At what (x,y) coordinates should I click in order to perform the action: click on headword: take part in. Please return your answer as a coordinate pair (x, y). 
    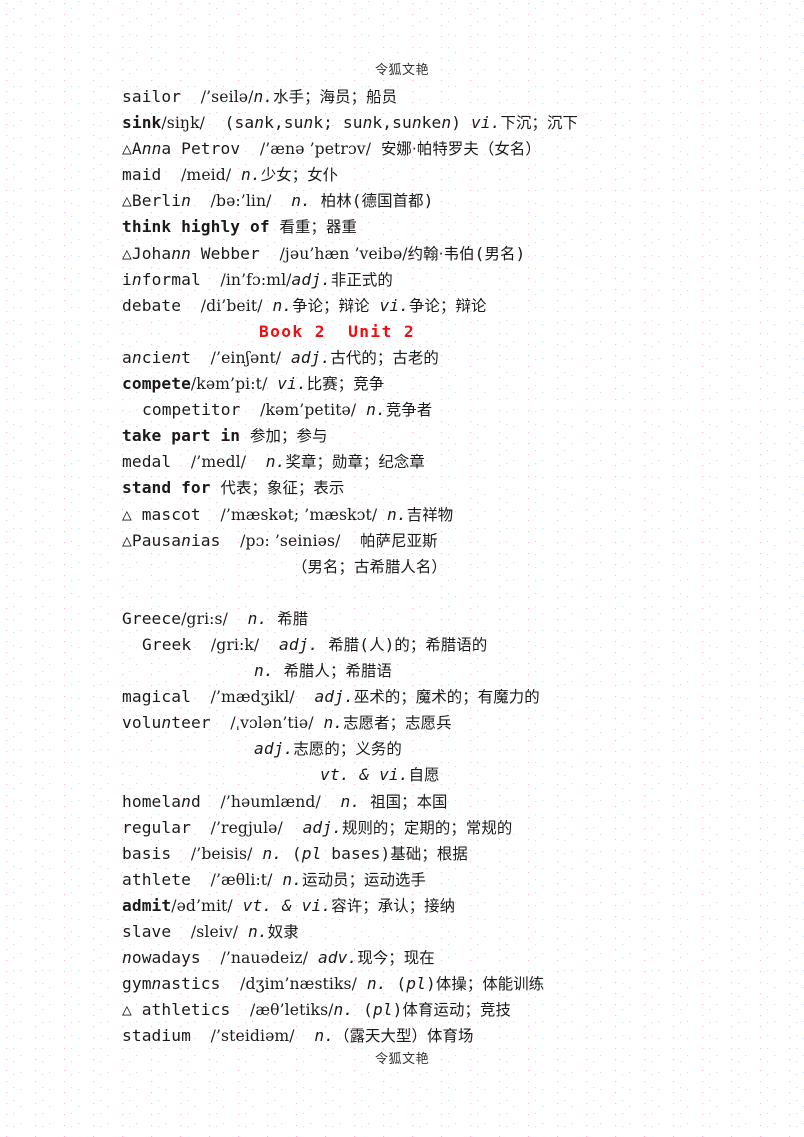
    Looking at the image, I should click on (181, 436).